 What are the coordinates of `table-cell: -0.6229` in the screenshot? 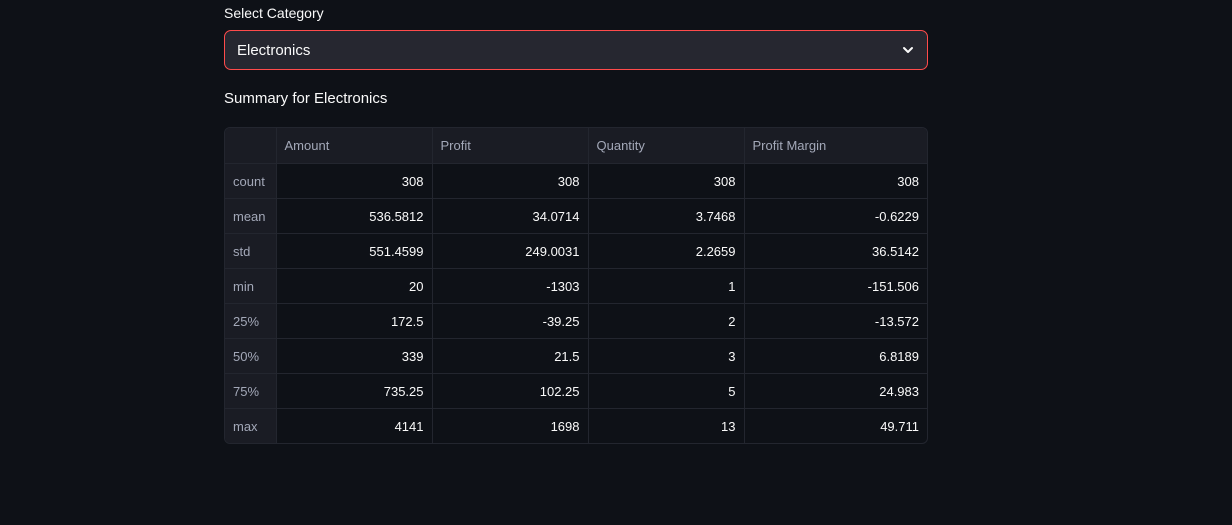 It's located at (835, 216).